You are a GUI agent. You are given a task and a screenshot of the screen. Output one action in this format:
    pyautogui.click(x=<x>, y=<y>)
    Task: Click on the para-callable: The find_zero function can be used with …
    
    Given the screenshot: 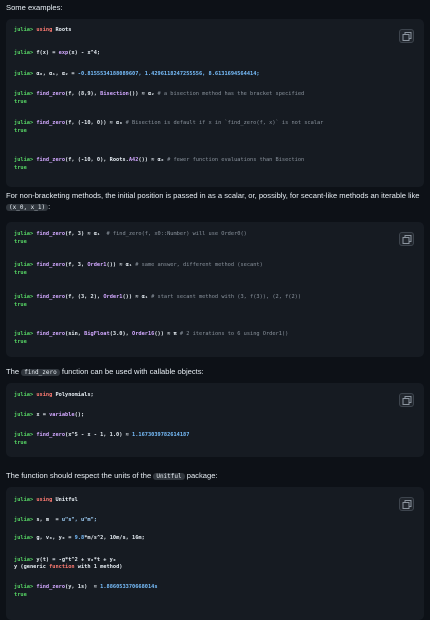 What is the action you would take?
    pyautogui.click(x=215, y=372)
    